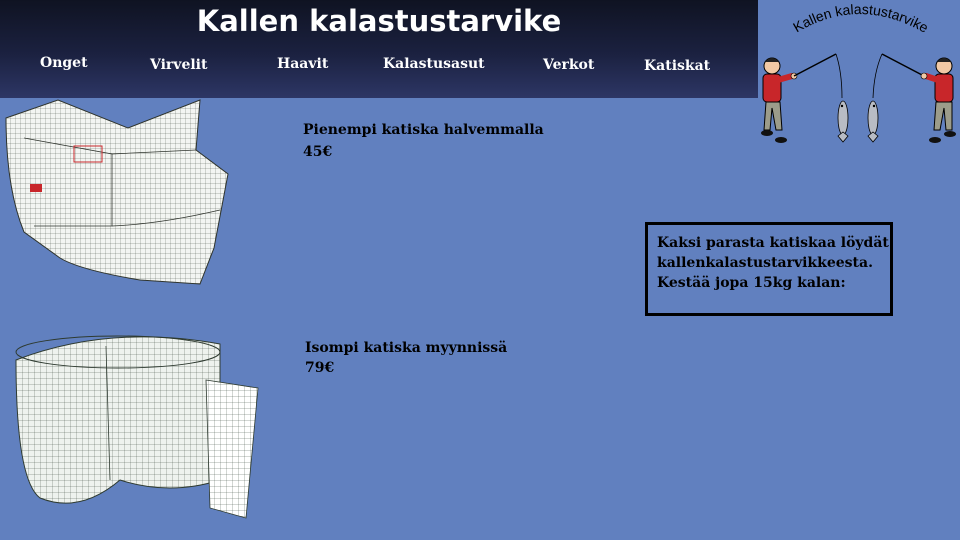  What do you see at coordinates (116, 193) in the screenshot?
I see `small-trap-image` at bounding box center [116, 193].